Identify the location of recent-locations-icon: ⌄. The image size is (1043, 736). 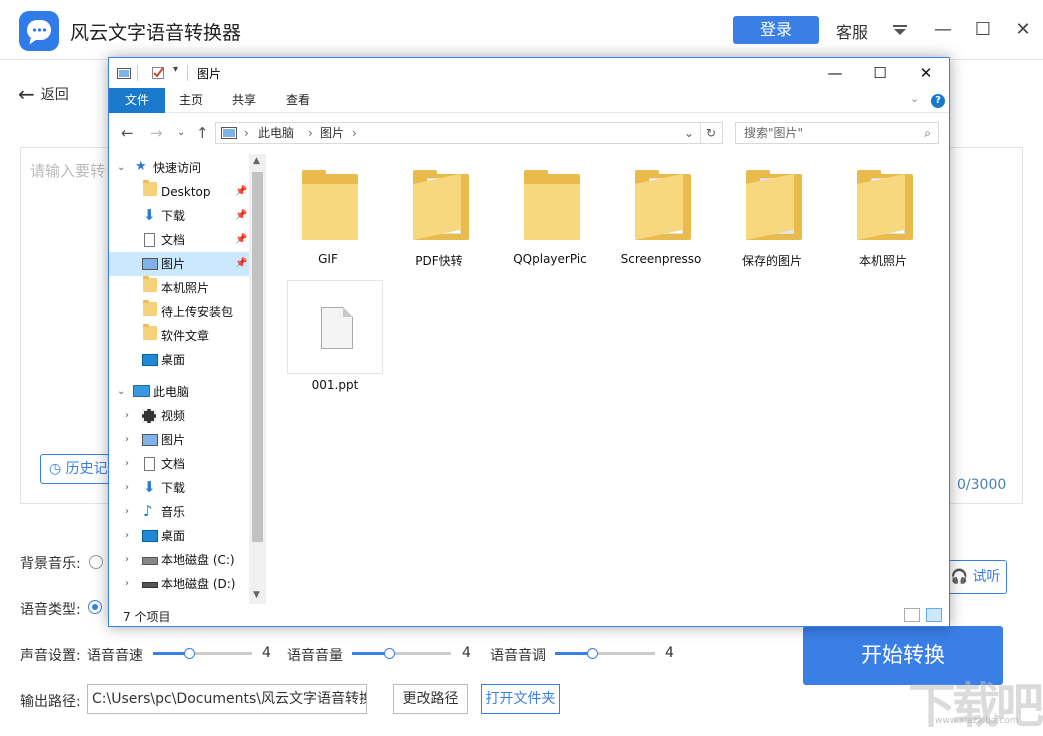
(181, 132).